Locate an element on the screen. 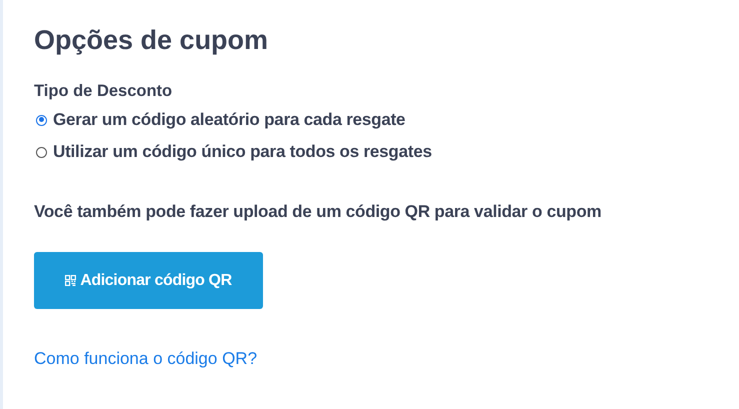  section-title: Opções de cupom is located at coordinates (152, 40).